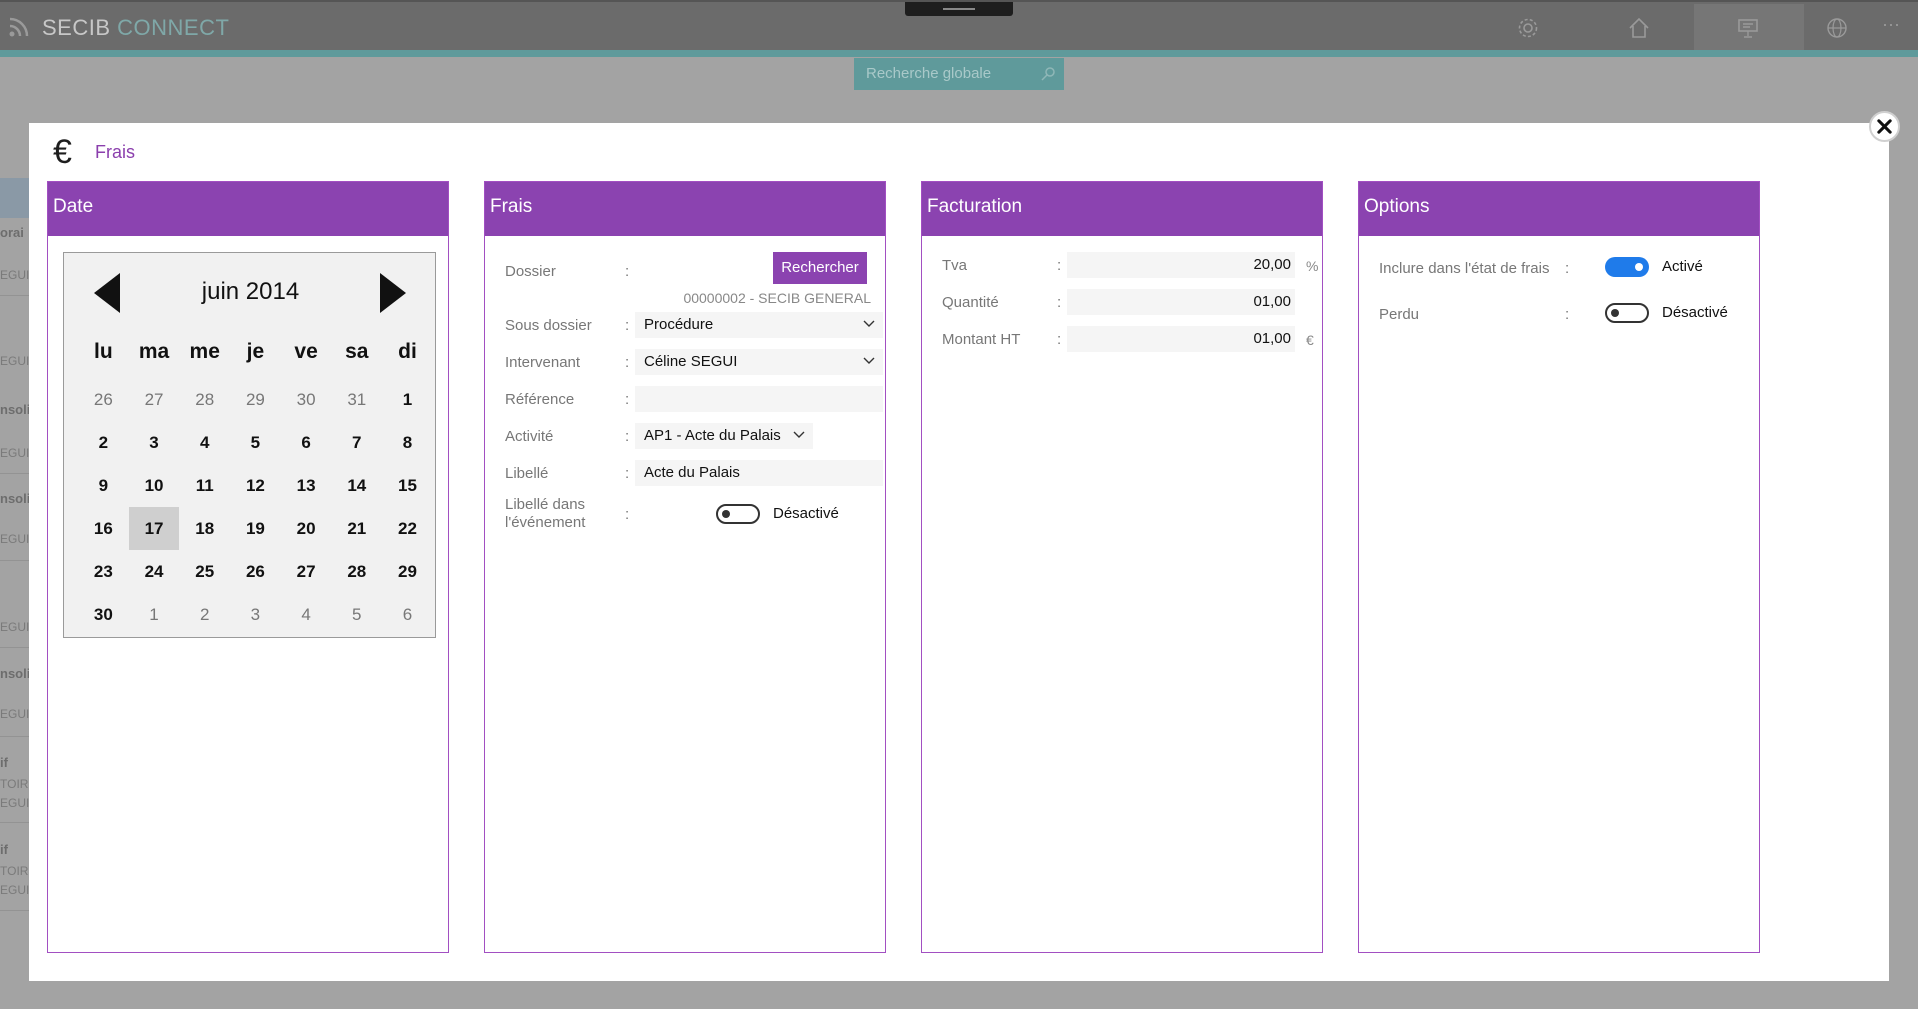  I want to click on perdu-toggle, so click(1627, 313).